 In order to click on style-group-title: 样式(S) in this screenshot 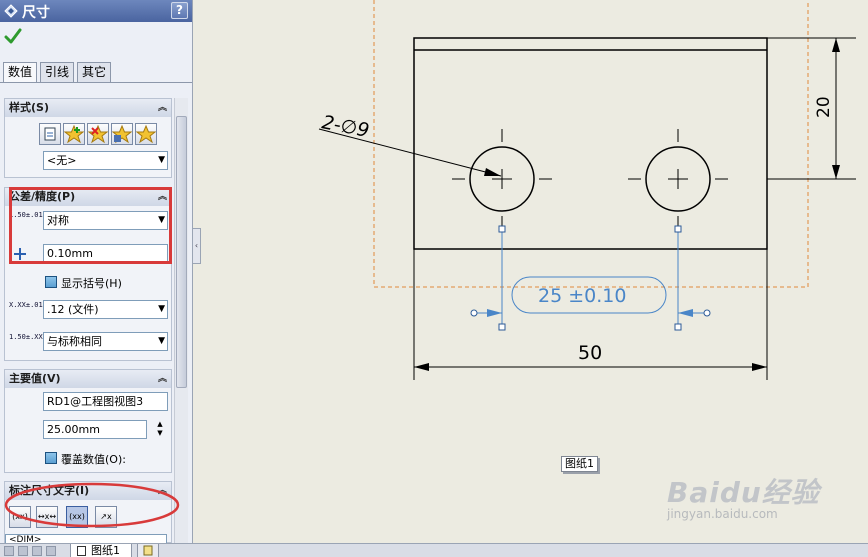, I will do `click(29, 107)`.